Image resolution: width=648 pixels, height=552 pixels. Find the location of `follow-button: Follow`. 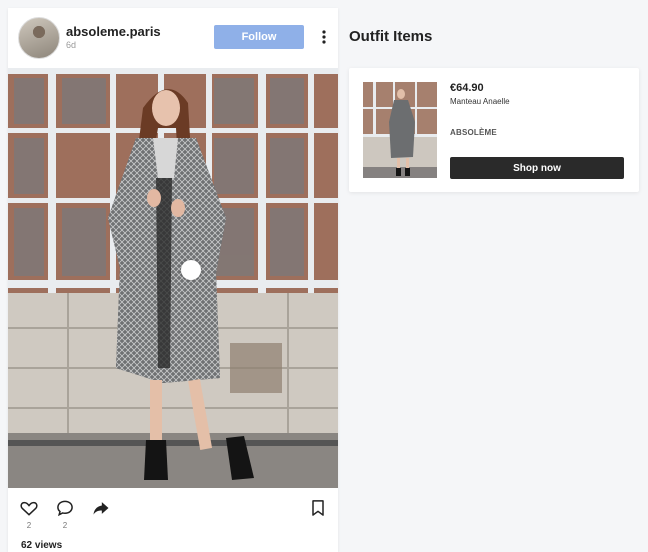

follow-button: Follow is located at coordinates (259, 37).